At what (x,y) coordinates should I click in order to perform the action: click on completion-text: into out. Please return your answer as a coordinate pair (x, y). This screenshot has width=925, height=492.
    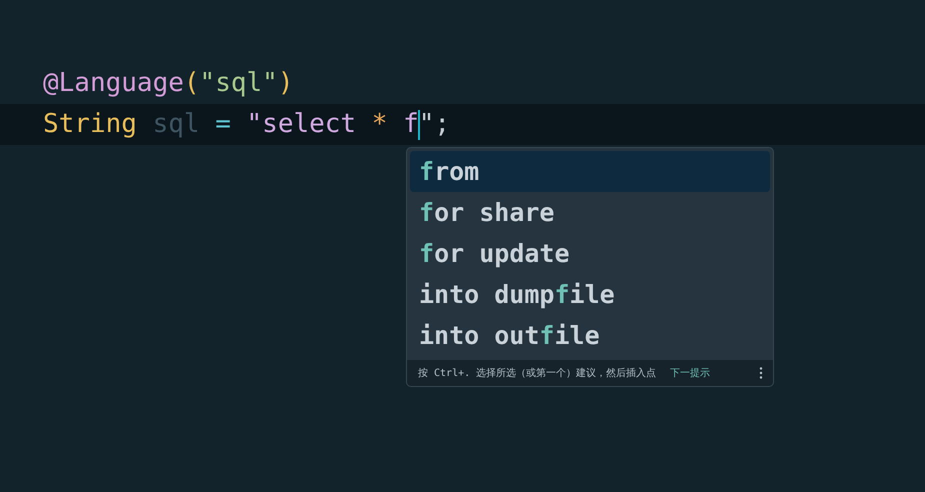
    Looking at the image, I should click on (479, 335).